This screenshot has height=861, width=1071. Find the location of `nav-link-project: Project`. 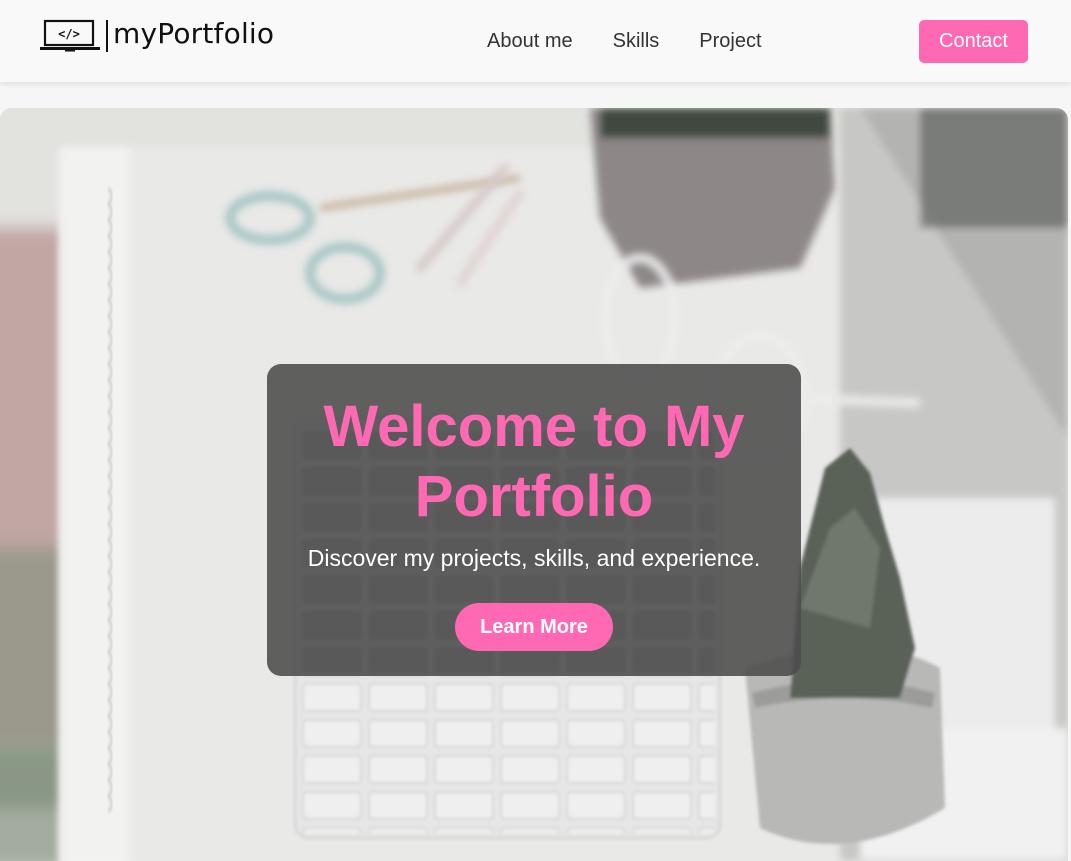

nav-link-project: Project is located at coordinates (730, 41).